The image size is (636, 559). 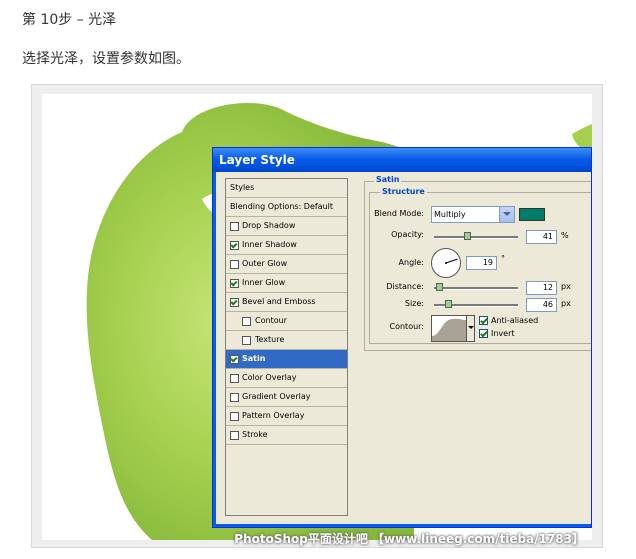 I want to click on blend-mode-select: Multiply, so click(x=473, y=214).